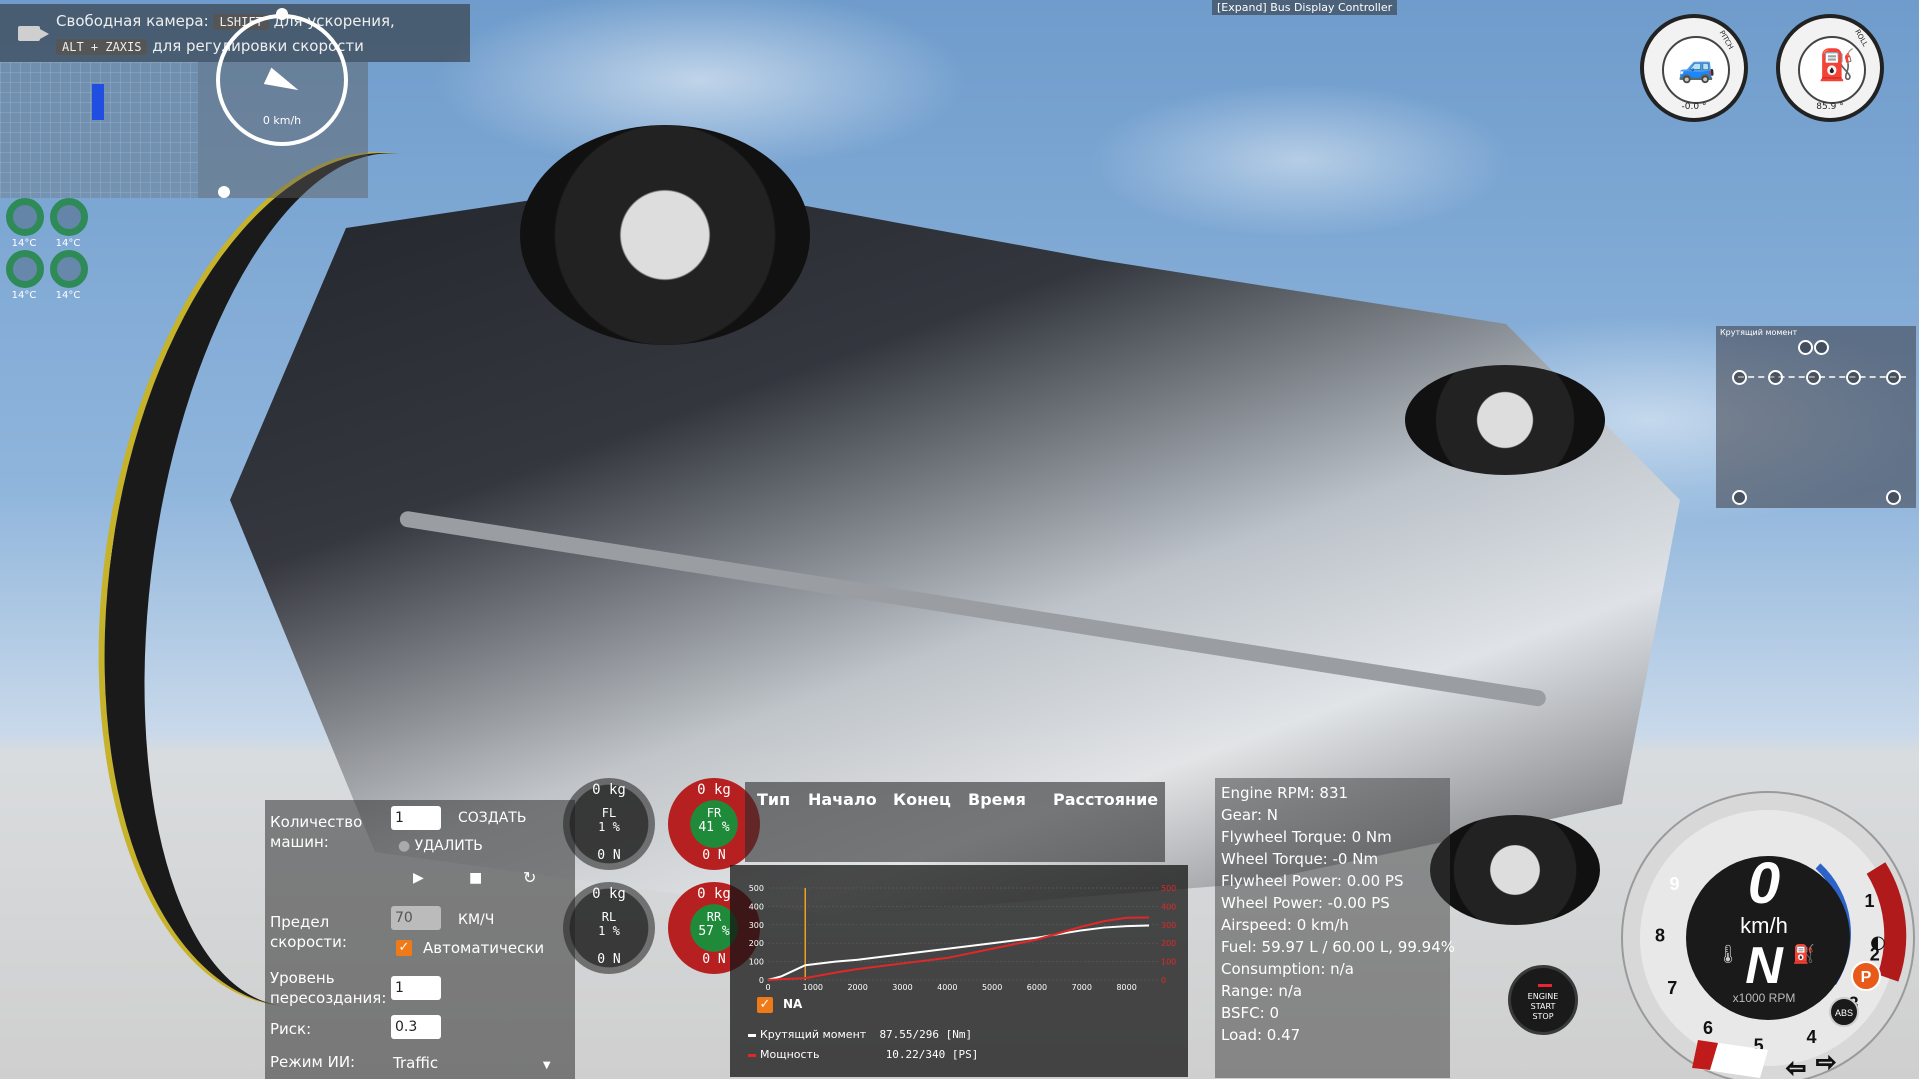 The height and width of the screenshot is (1079, 1919). I want to click on car-side-icon: 🚙, so click(1697, 67).